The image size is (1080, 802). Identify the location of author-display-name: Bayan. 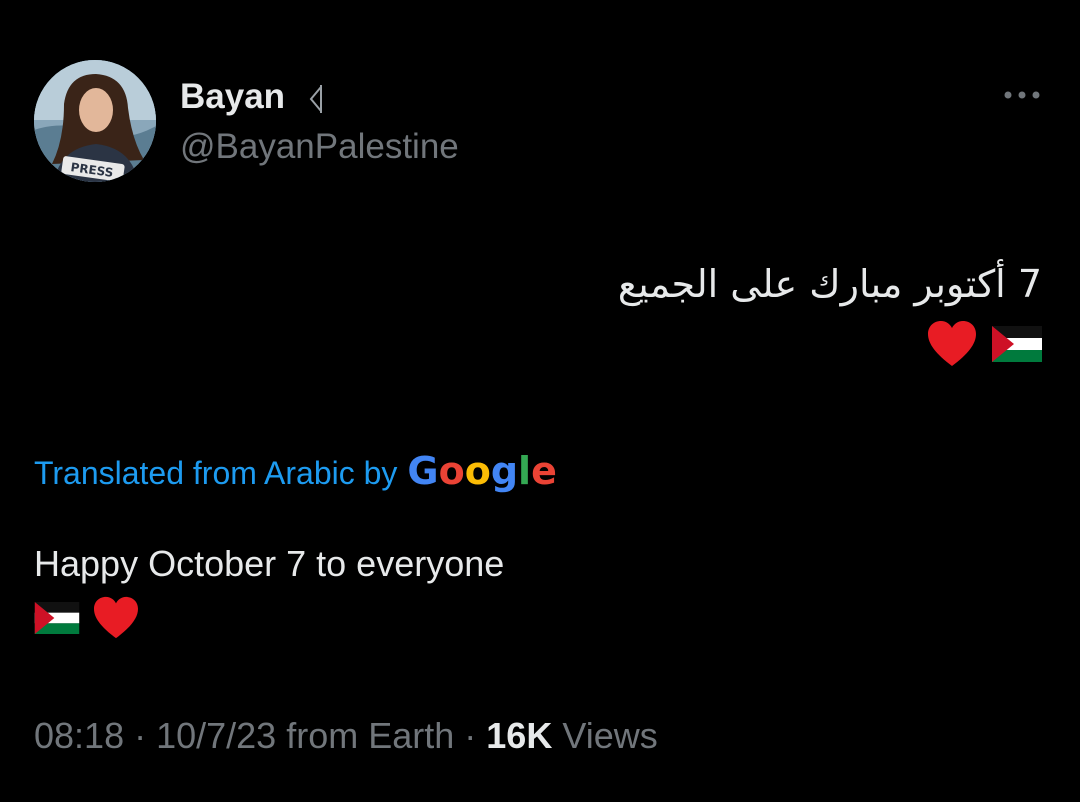
(232, 97).